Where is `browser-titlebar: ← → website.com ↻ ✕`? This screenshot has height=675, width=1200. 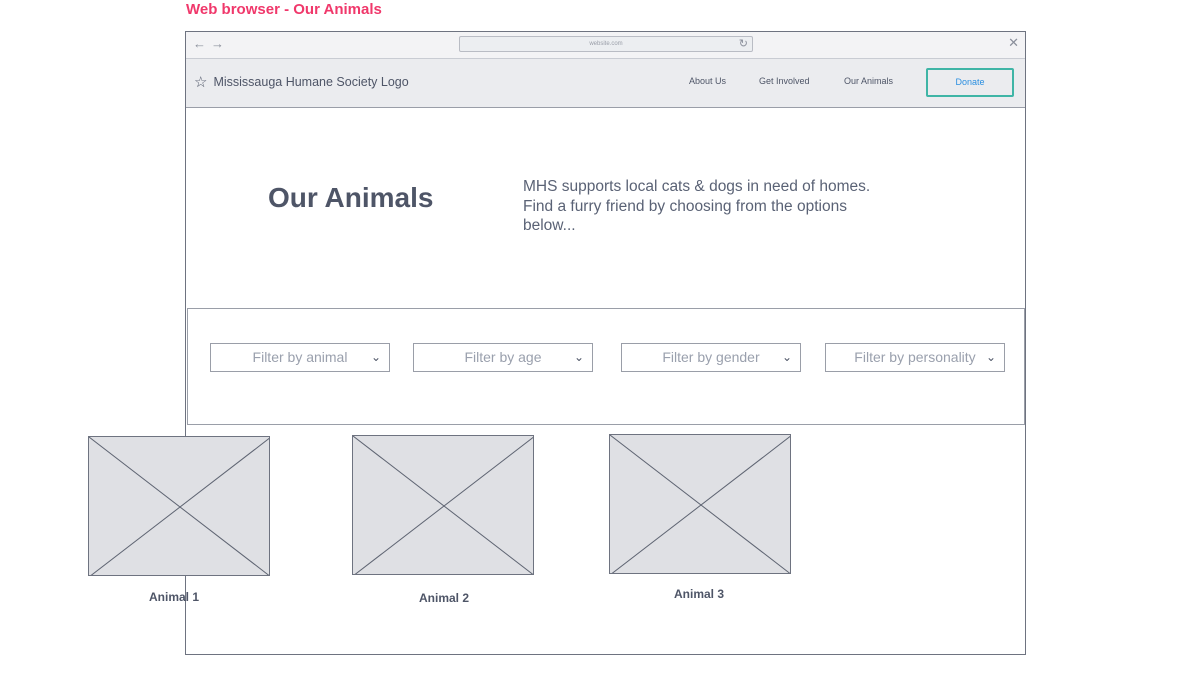 browser-titlebar: ← → website.com ↻ ✕ is located at coordinates (605, 45).